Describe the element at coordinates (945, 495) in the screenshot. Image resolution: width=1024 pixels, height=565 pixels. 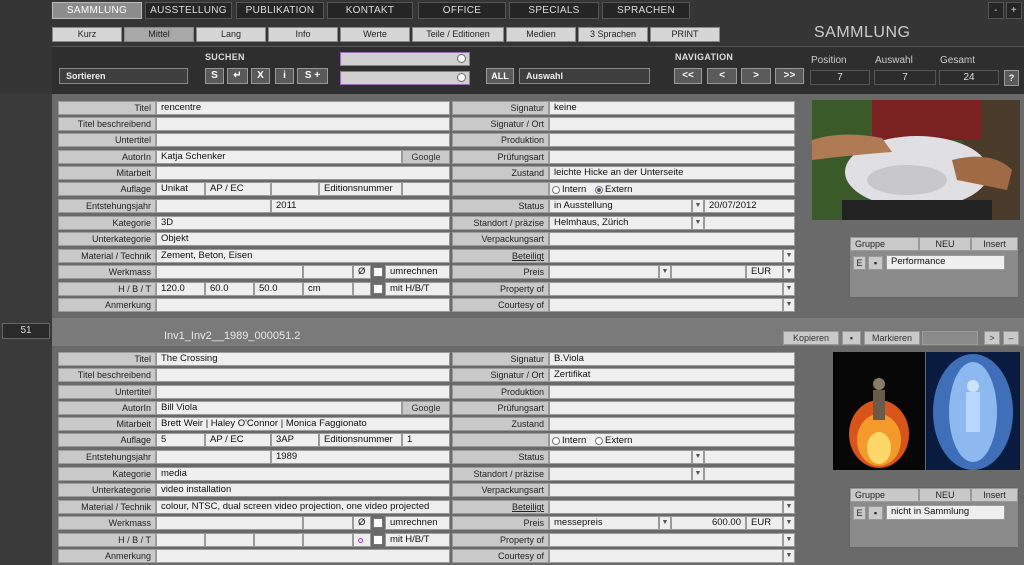
I see `gruppe-new-button: NEU` at that location.